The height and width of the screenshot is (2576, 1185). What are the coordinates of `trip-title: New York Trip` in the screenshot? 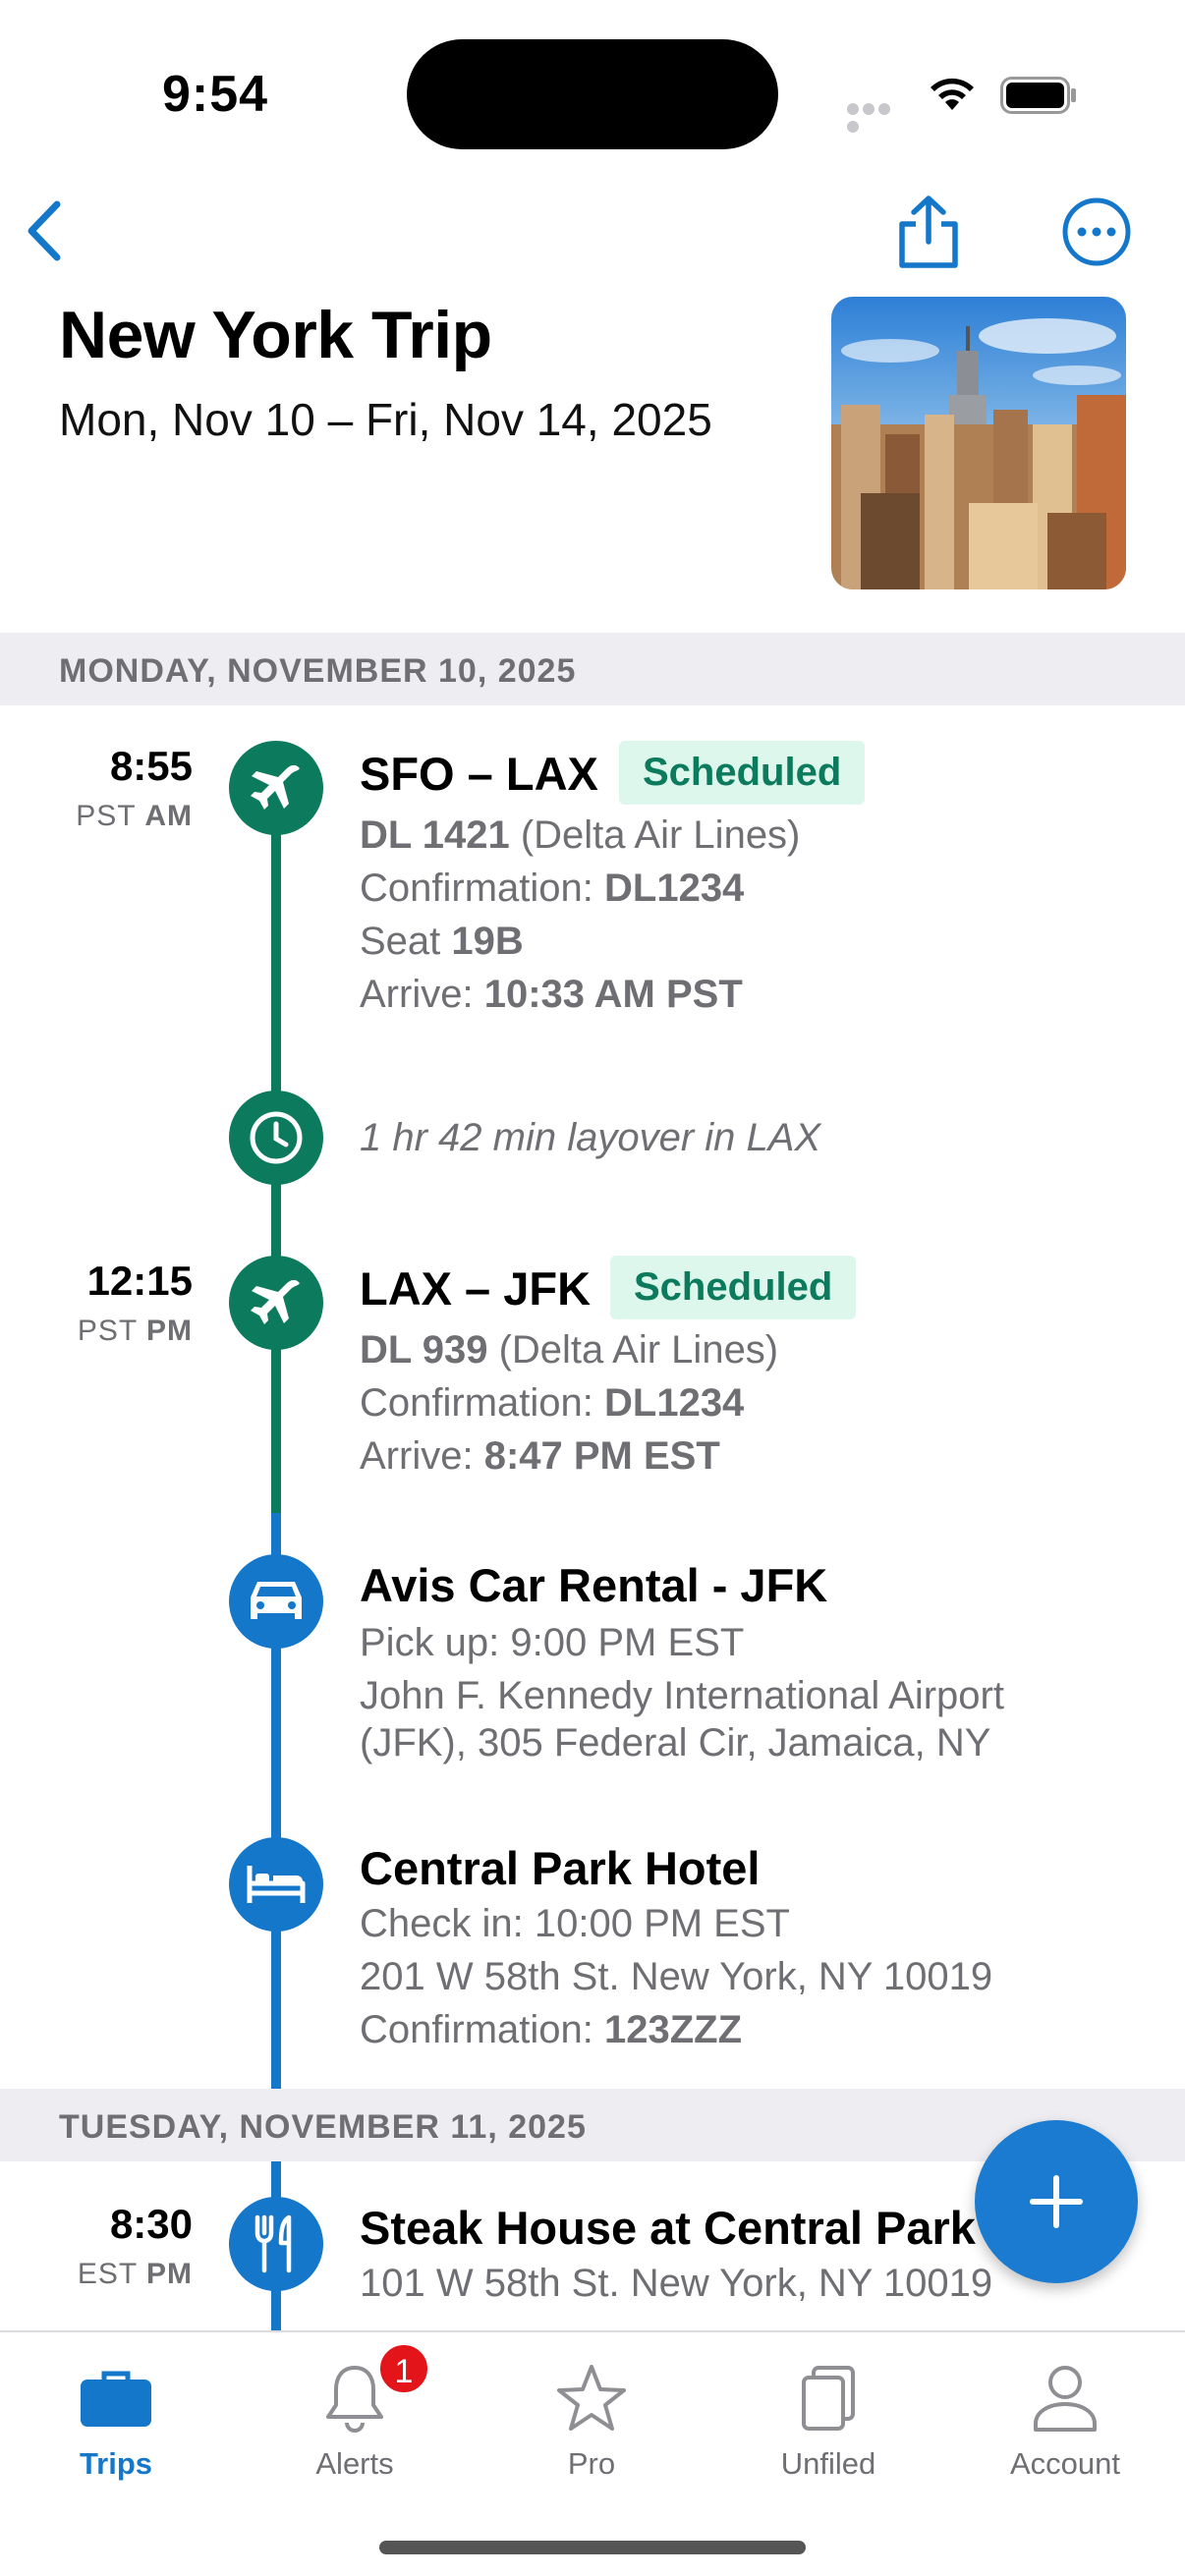 It's located at (276, 335).